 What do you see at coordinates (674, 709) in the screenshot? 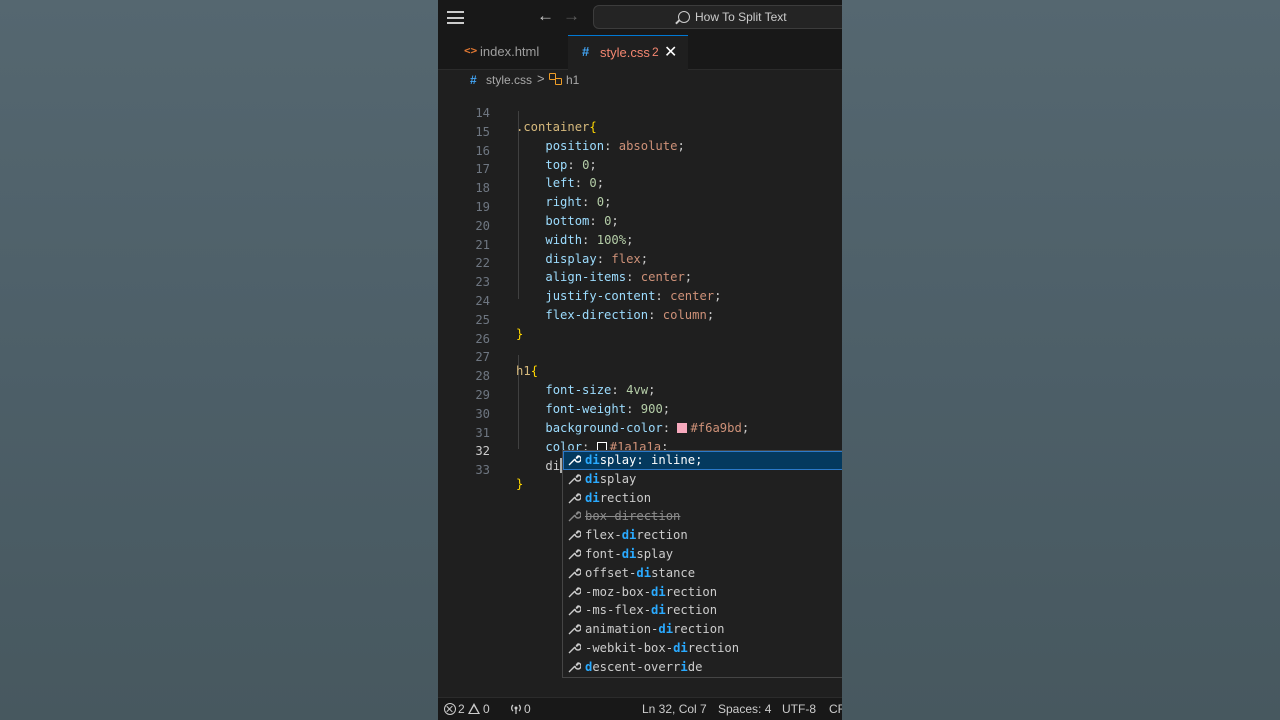
I see `cursor-position: Ln 32, Col 7` at bounding box center [674, 709].